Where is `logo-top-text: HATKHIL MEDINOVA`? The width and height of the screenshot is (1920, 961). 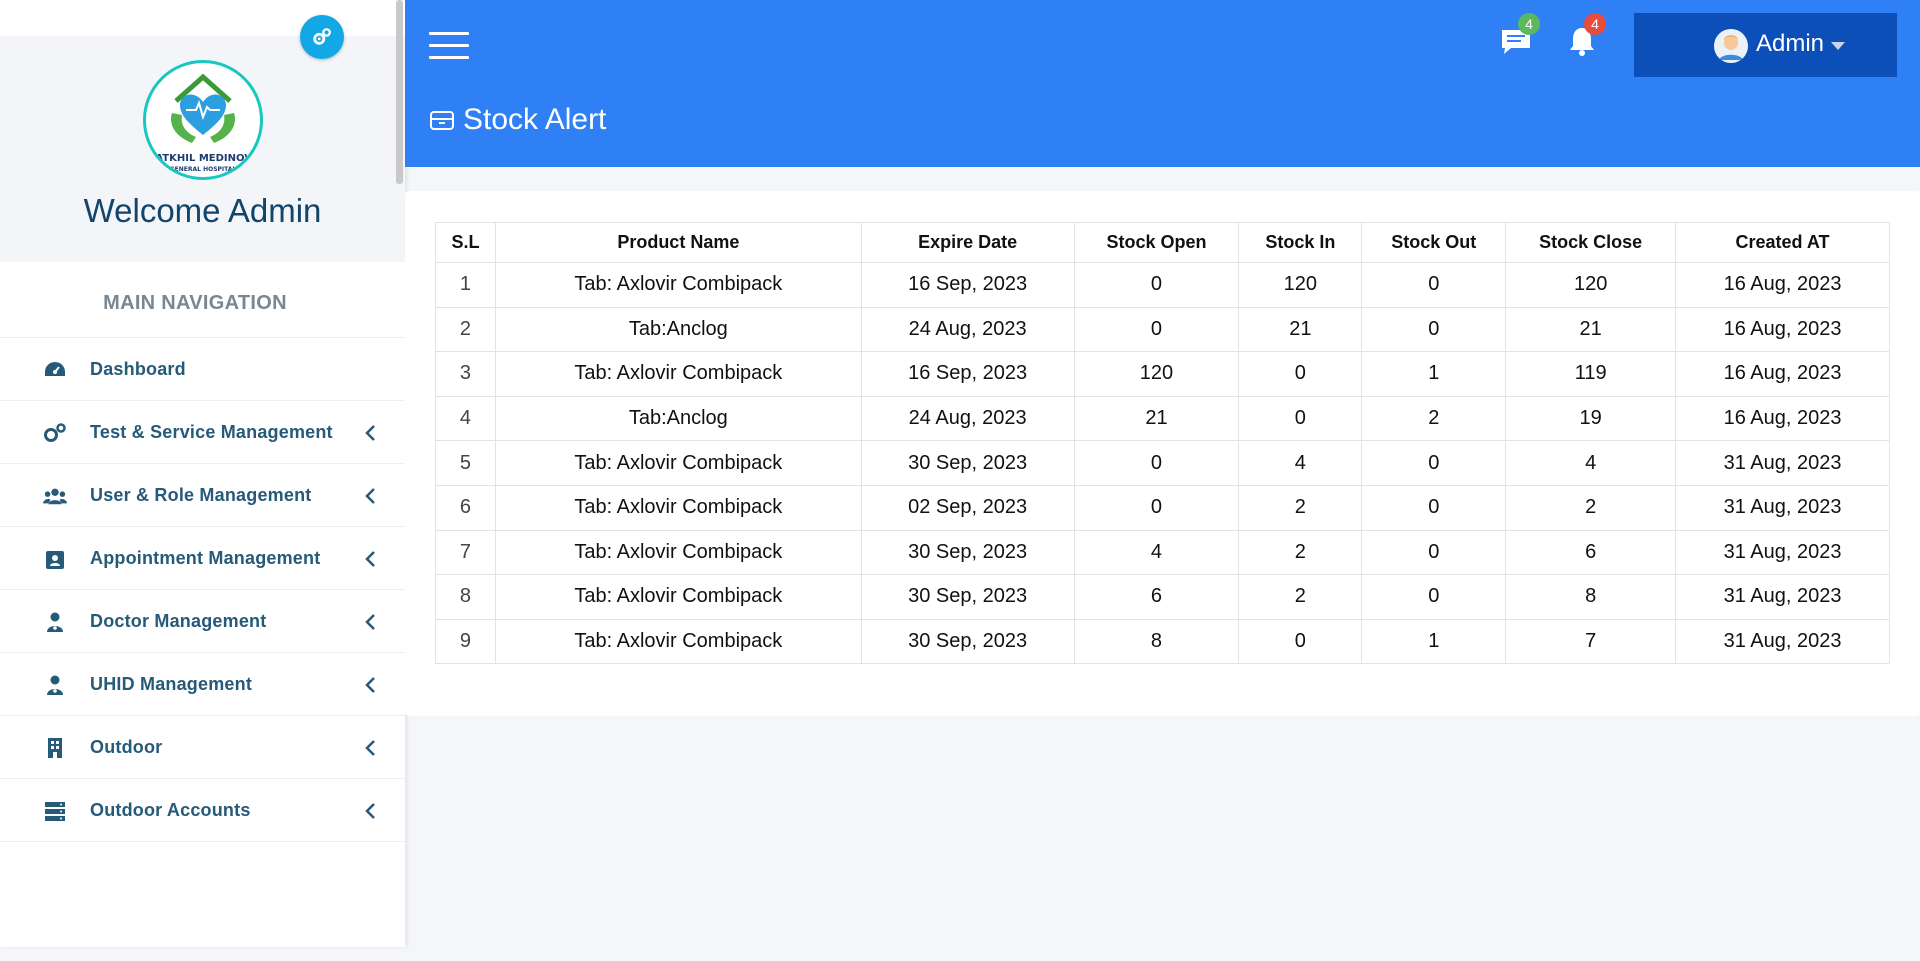 logo-top-text: HATKHIL MEDINOVA is located at coordinates (203, 158).